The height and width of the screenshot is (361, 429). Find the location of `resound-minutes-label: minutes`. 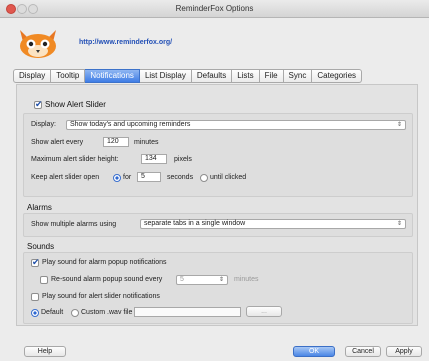

resound-minutes-label: minutes is located at coordinates (246, 279).